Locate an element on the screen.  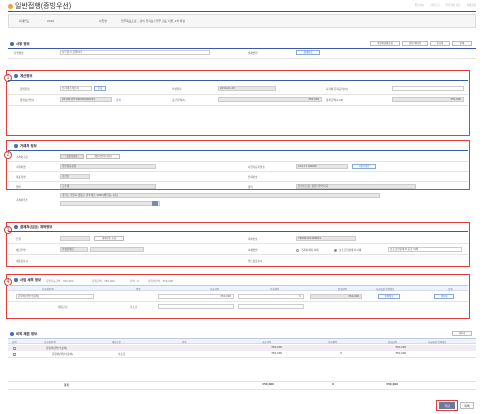
approval-no-label: 증빙승인번호 is located at coordinates (27, 100).